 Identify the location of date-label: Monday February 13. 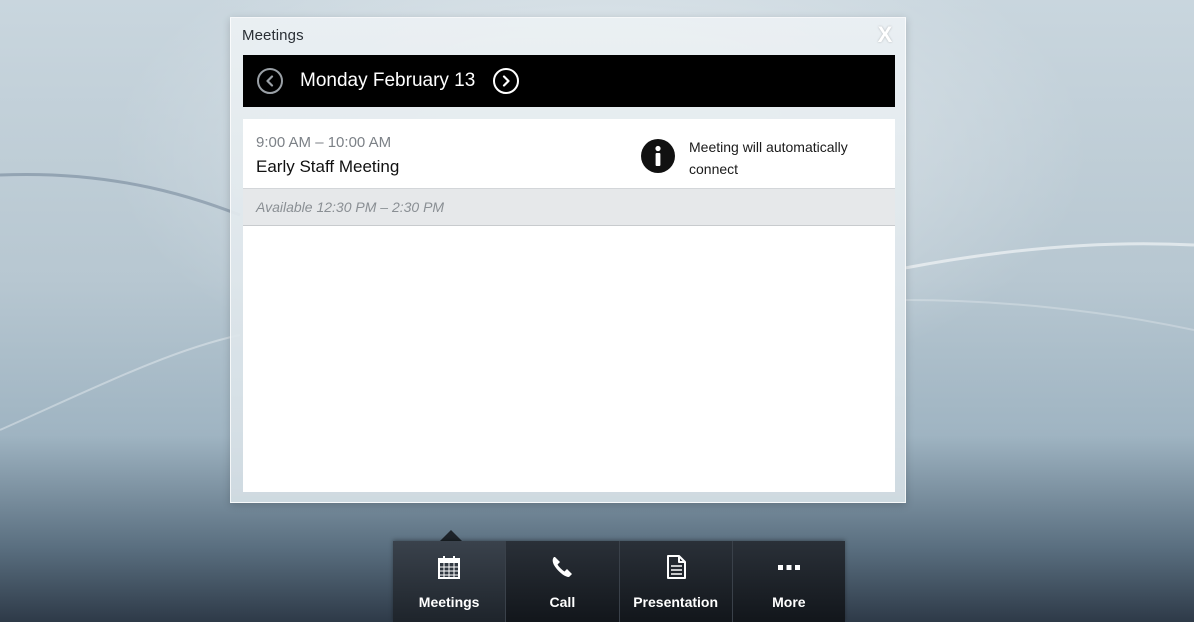
(388, 80).